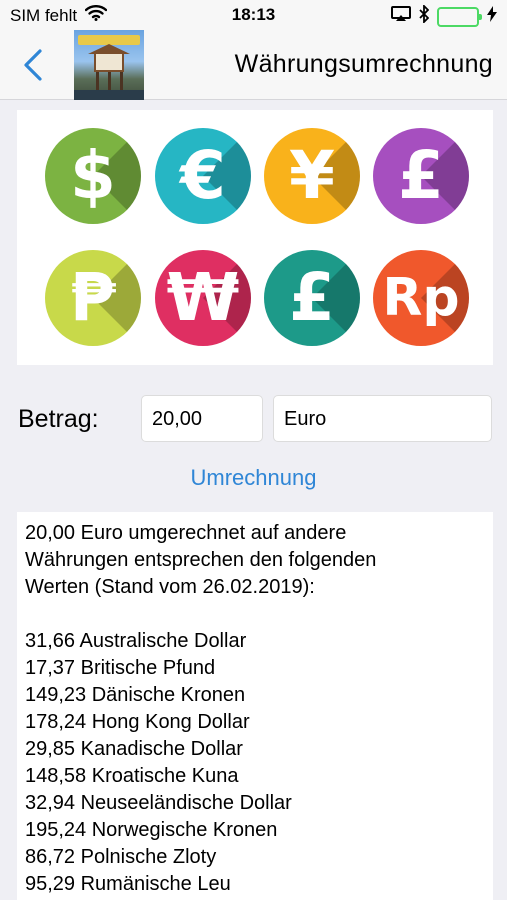  I want to click on logo-water, so click(109, 95).